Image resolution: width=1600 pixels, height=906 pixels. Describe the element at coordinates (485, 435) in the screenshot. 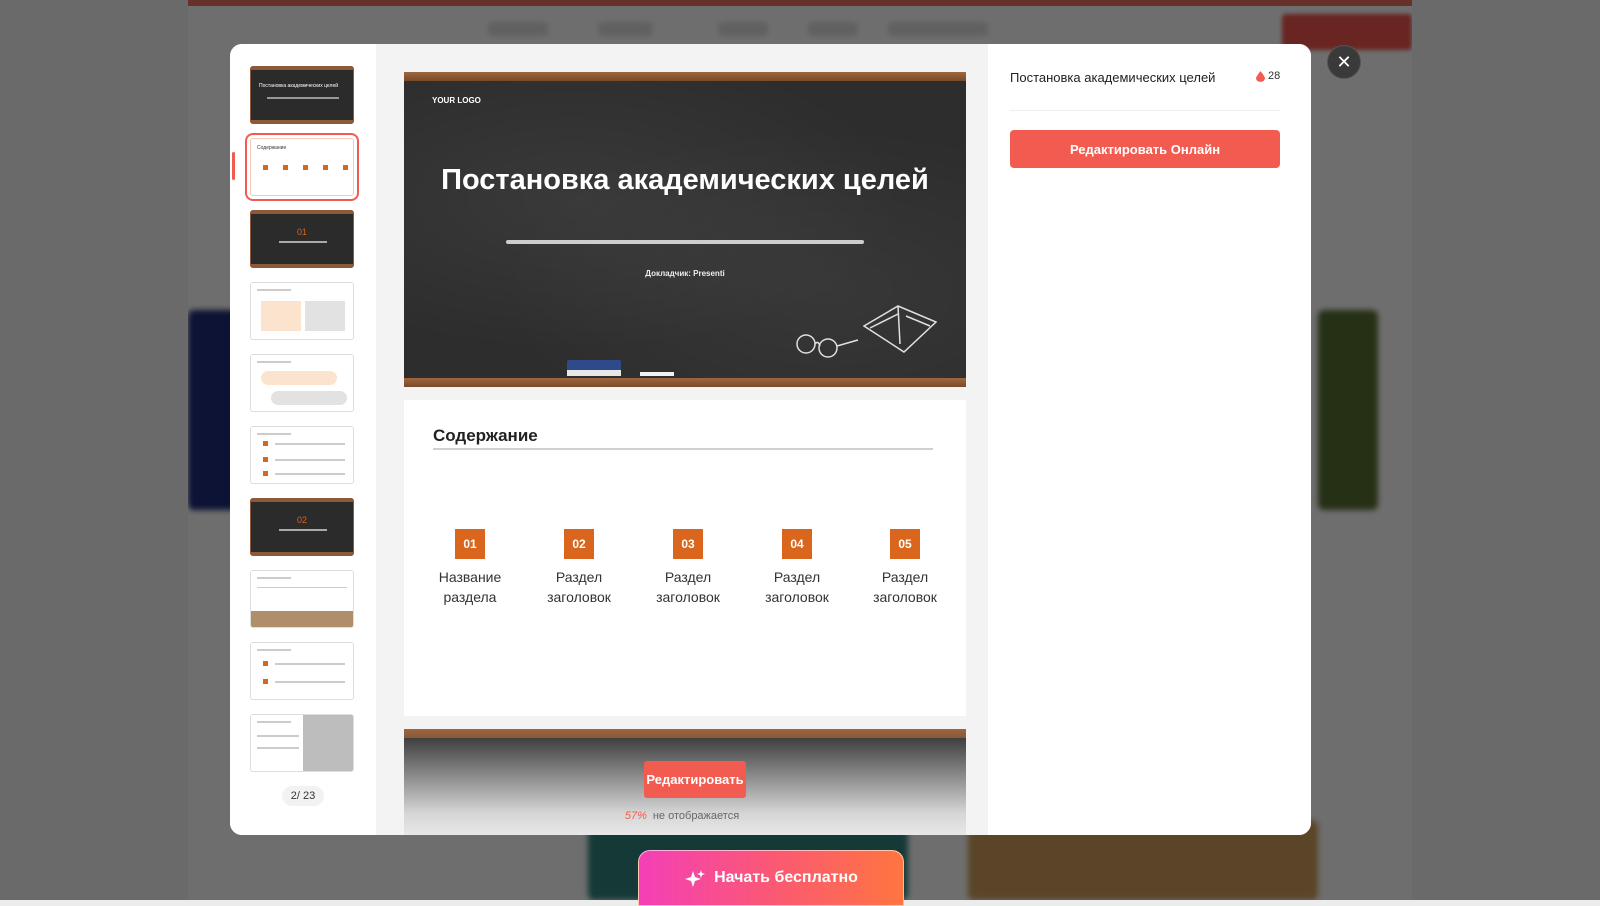

I see `contents-title: Содержание` at that location.